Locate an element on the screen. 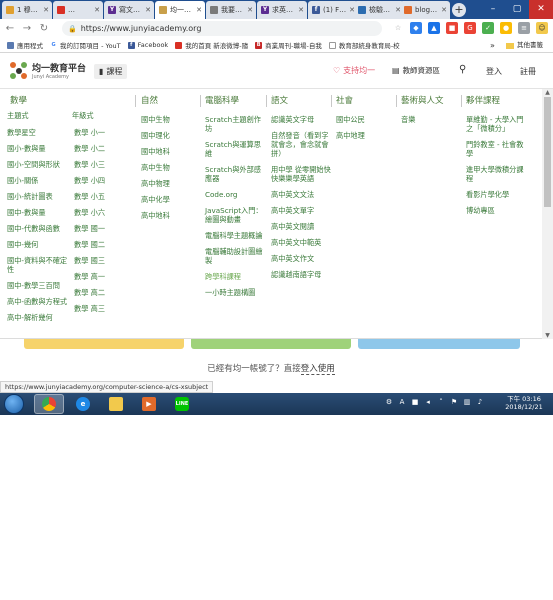  forward-arrow-icon: → is located at coordinates (27, 29).